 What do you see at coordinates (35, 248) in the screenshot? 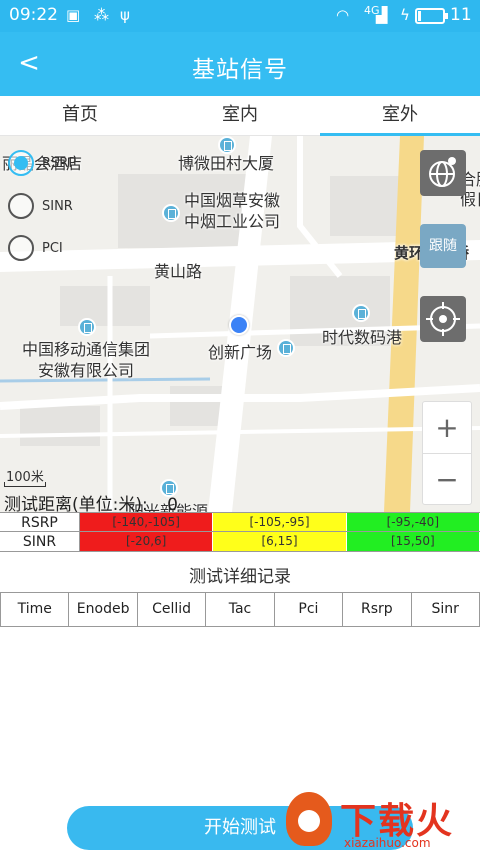
I see `radio-option-pci: PCI` at bounding box center [35, 248].